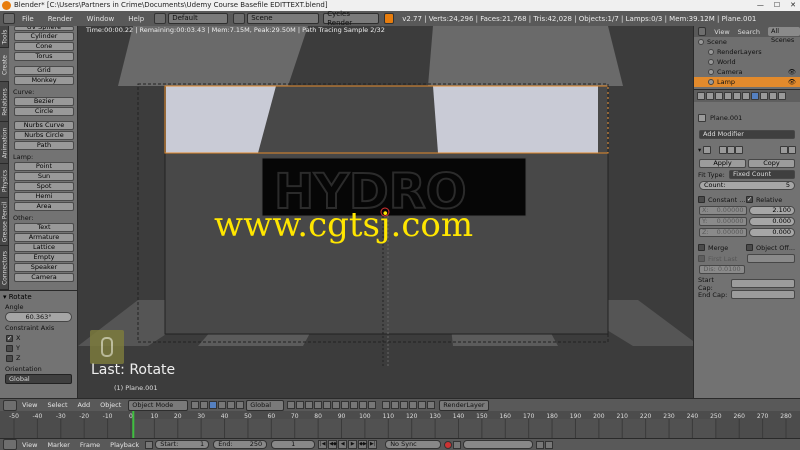  What do you see at coordinates (763, 283) in the screenshot?
I see `start-cap-field` at bounding box center [763, 283].